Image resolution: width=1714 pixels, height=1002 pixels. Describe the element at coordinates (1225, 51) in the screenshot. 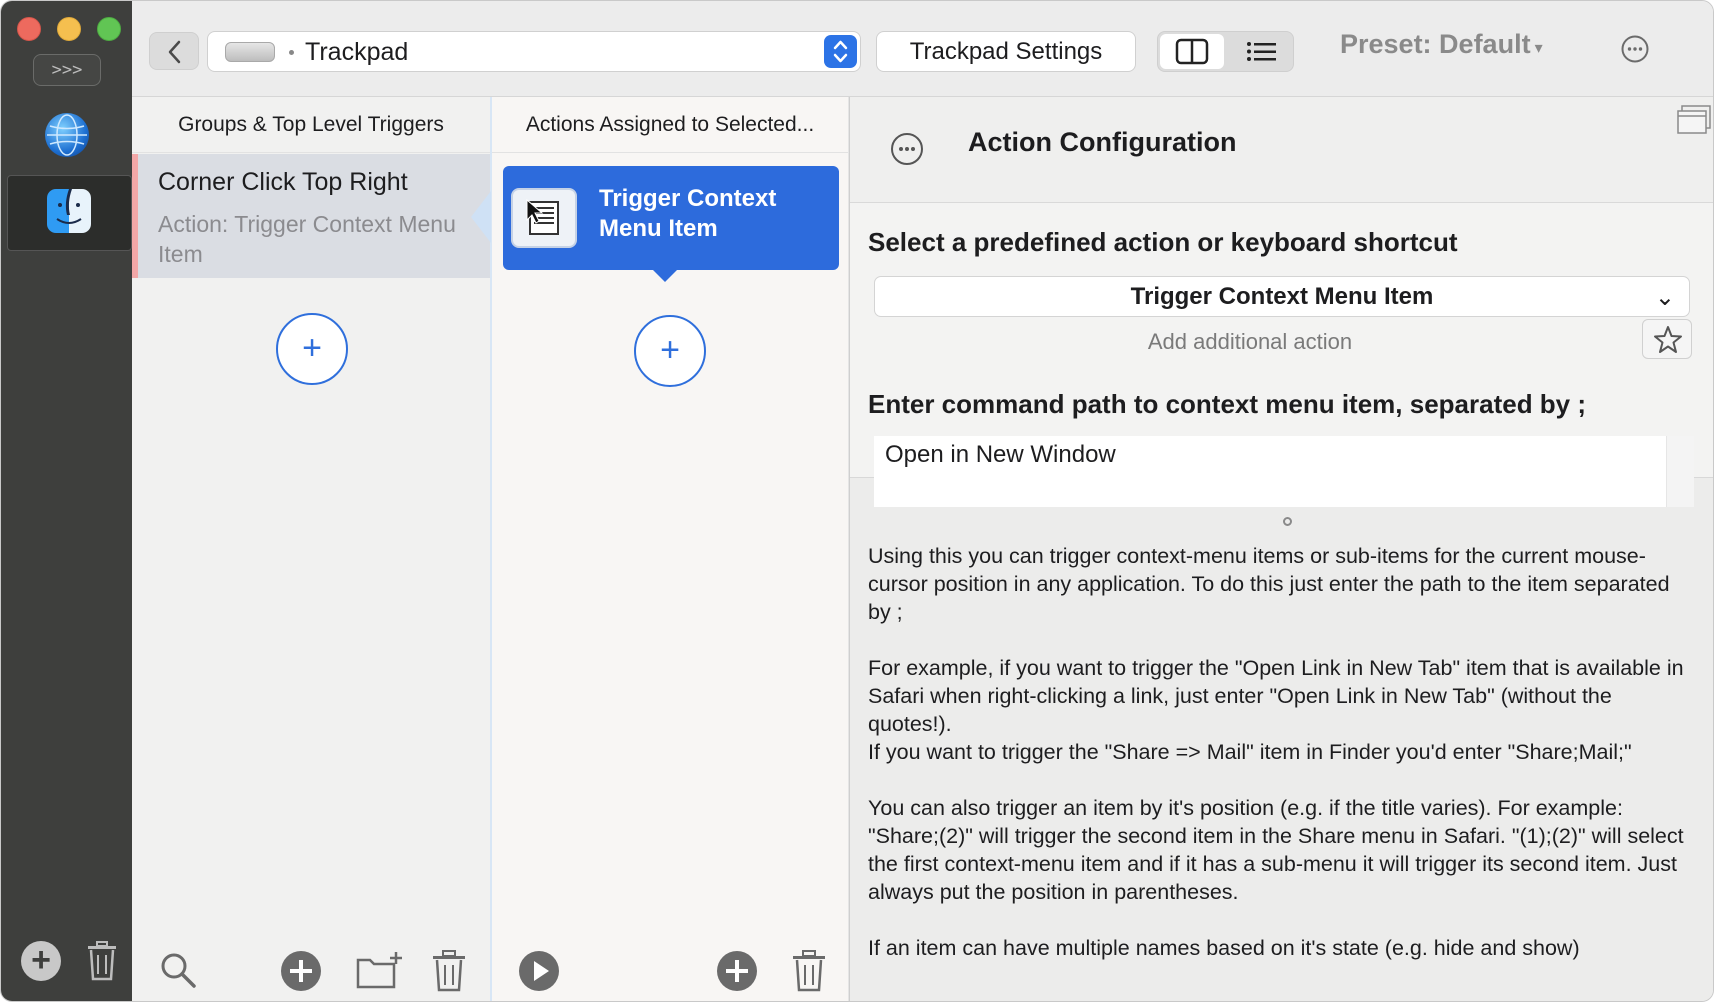

I see `view-mode-control` at that location.